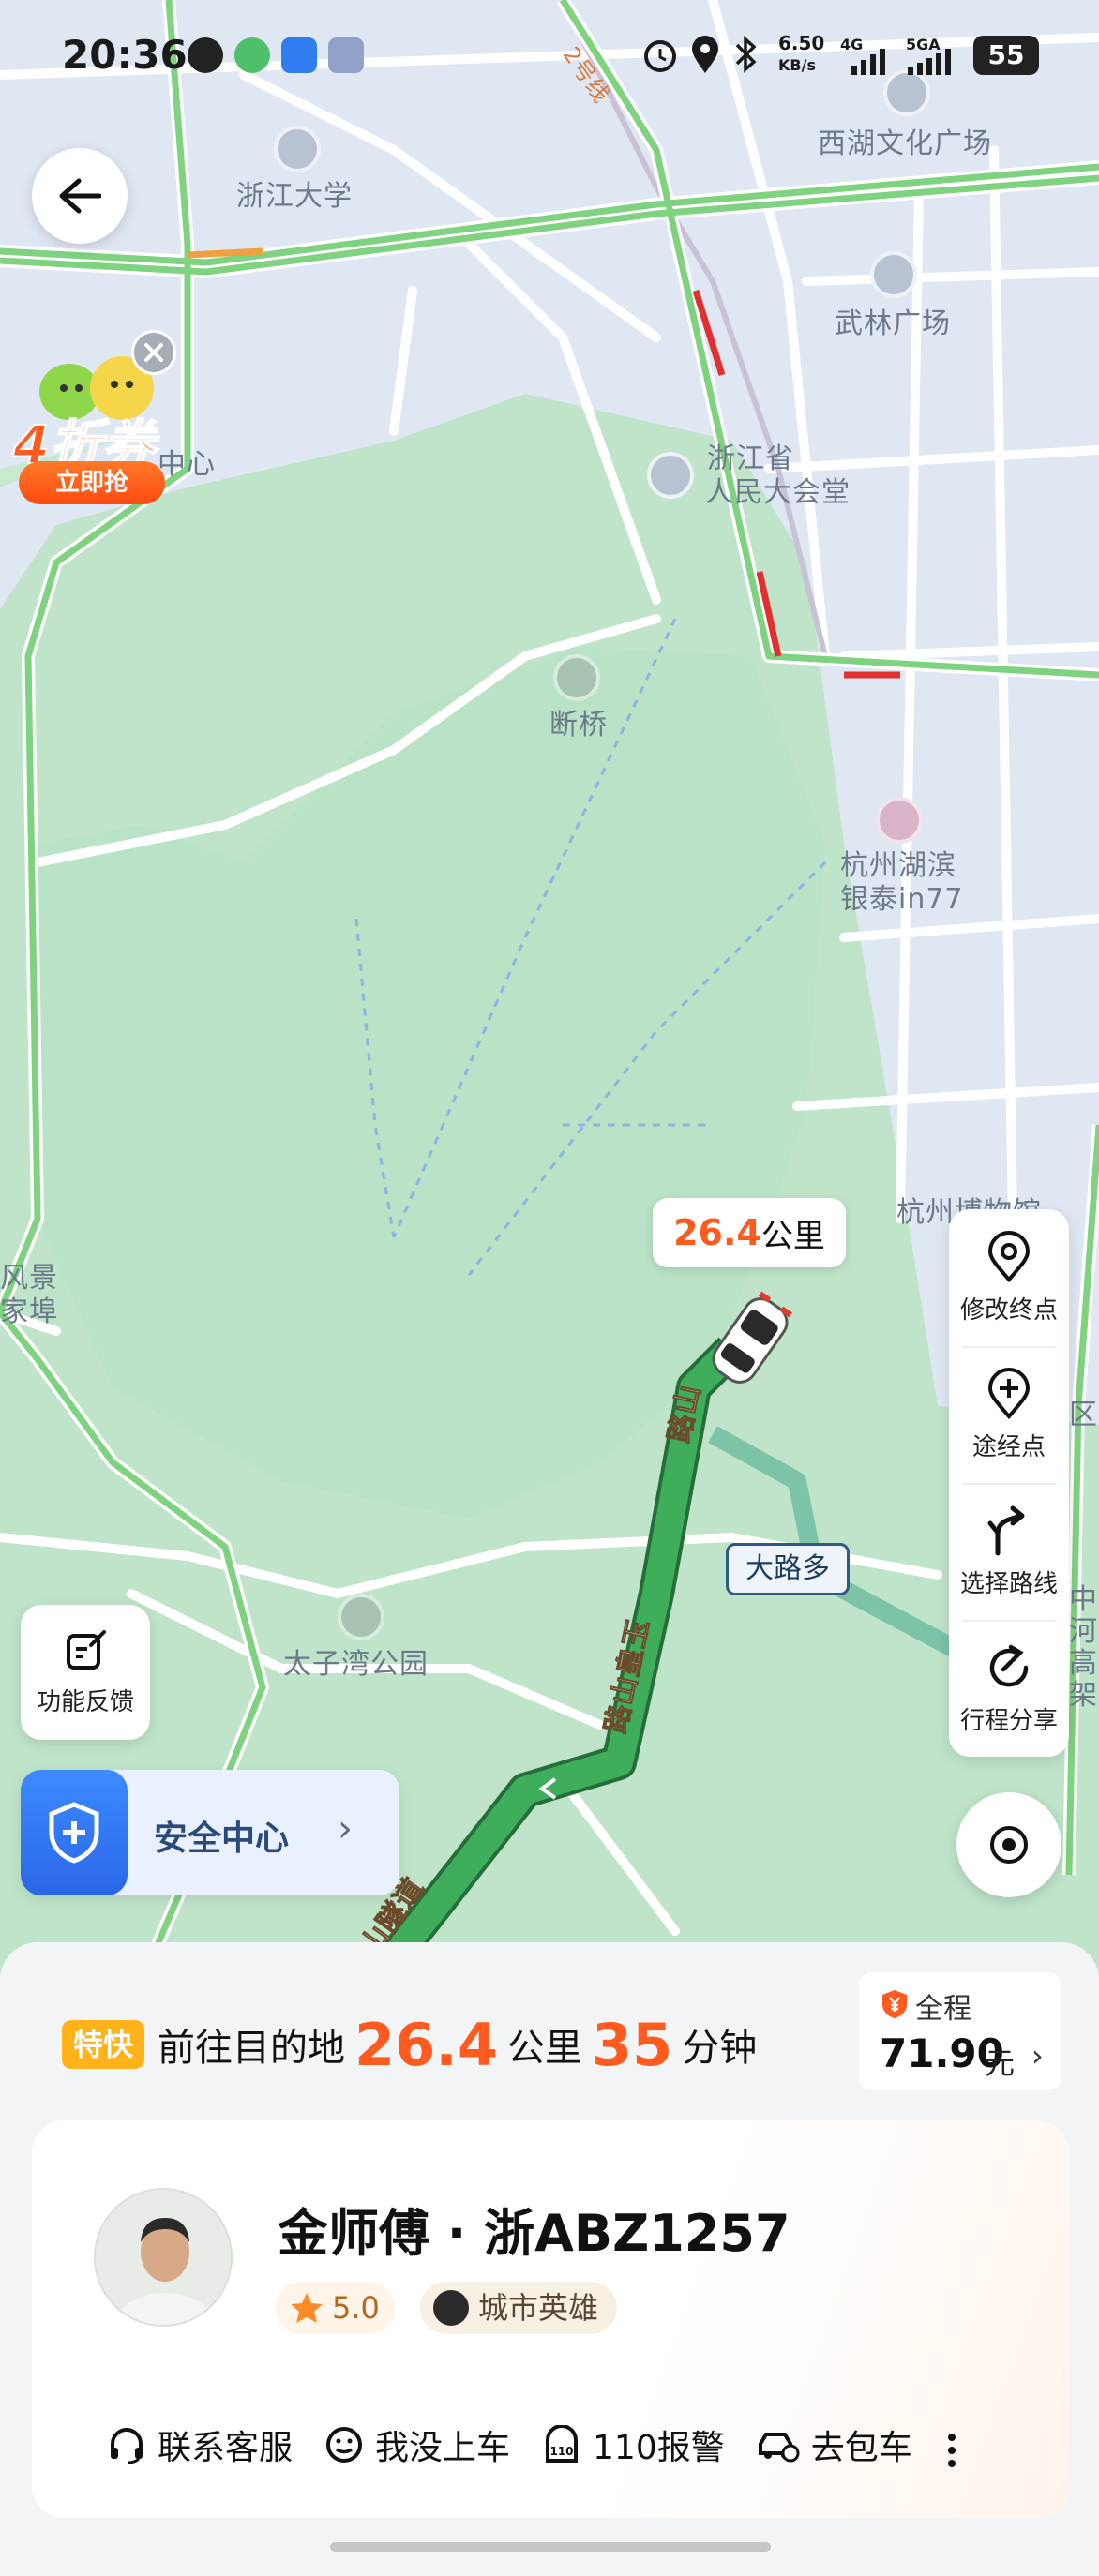 The width and height of the screenshot is (1099, 2576). I want to click on charter-car-label: 去包车, so click(861, 2448).